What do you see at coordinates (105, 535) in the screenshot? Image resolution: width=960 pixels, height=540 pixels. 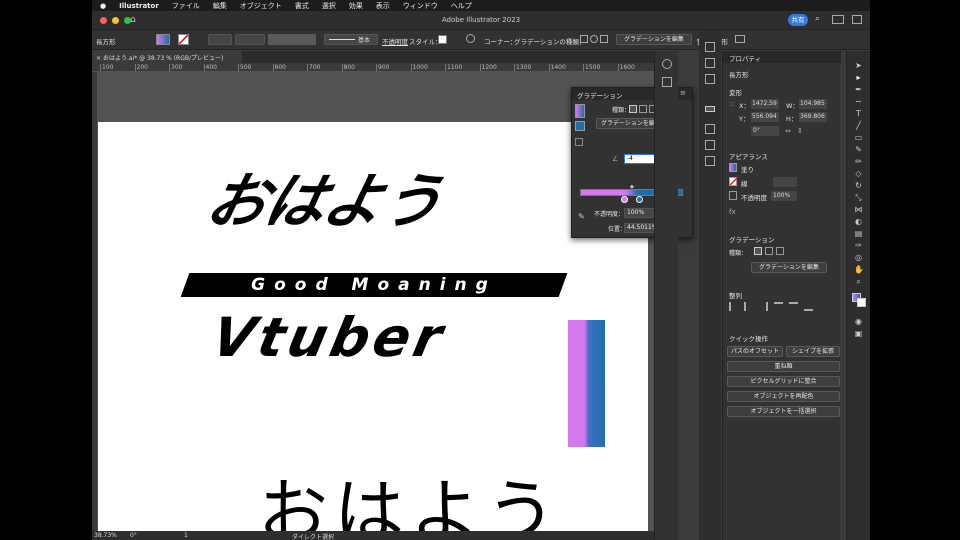 I see `zoom-level: 38.73%` at bounding box center [105, 535].